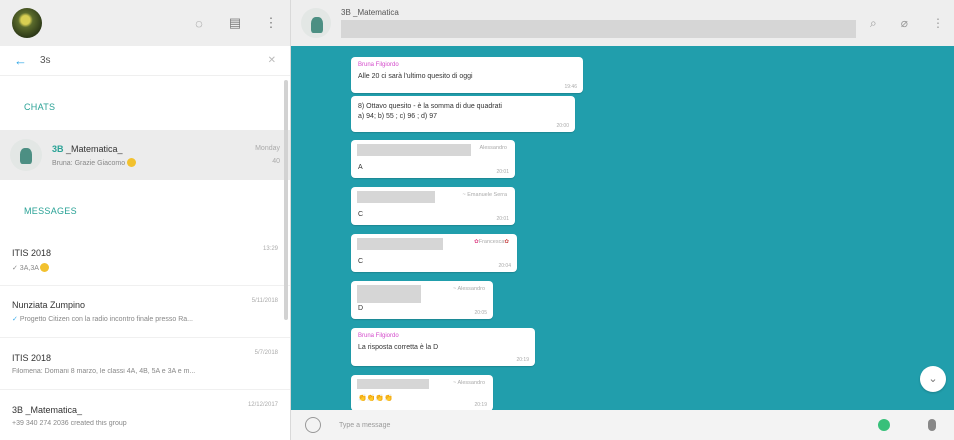  Describe the element at coordinates (272, 60) in the screenshot. I see `close-icon: ✕` at that location.